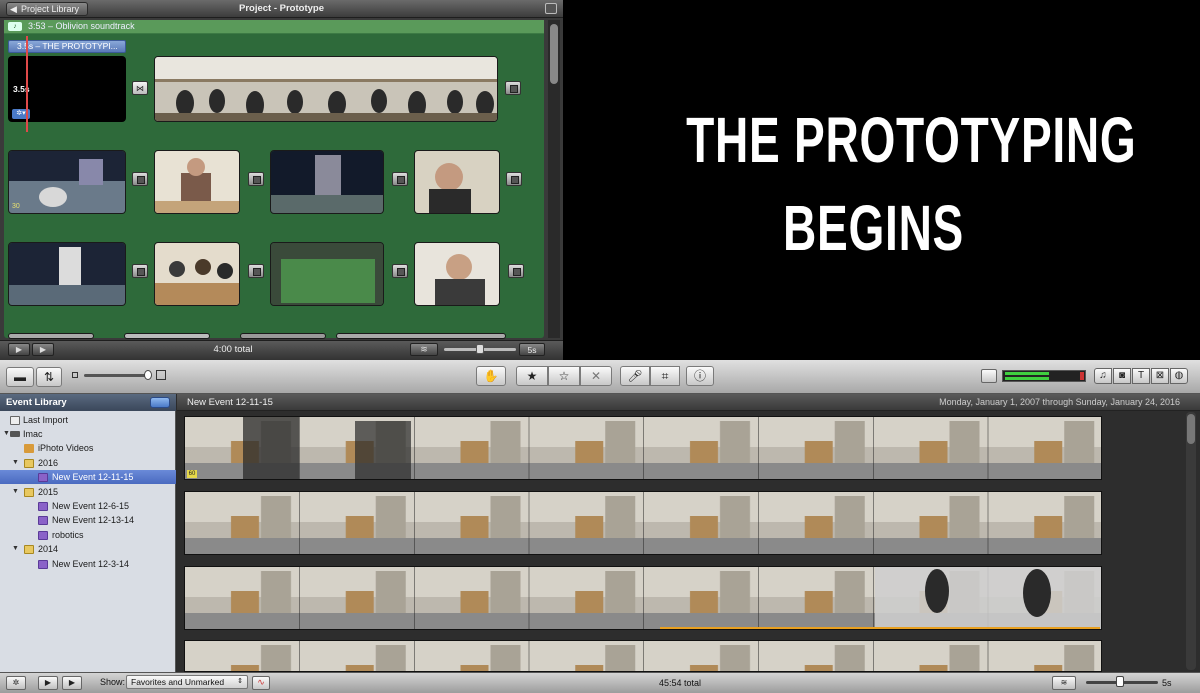 This screenshot has height=693, width=1200. I want to click on reject-button: ✕, so click(596, 376).